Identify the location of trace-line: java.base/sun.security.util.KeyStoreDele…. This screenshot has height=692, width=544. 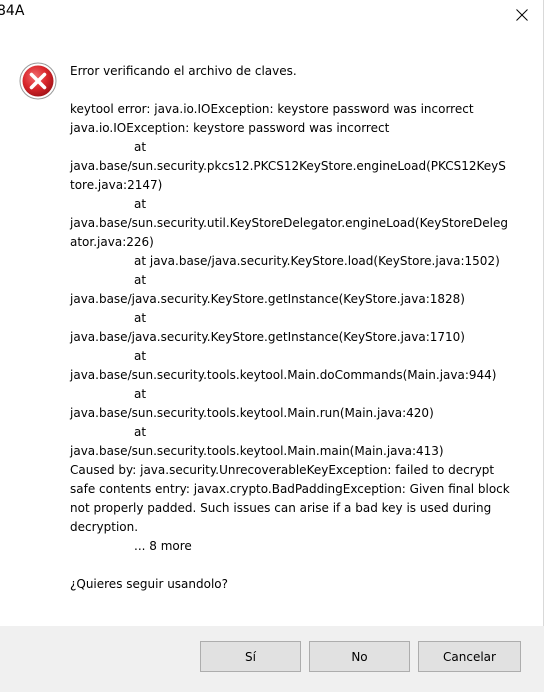
(289, 232).